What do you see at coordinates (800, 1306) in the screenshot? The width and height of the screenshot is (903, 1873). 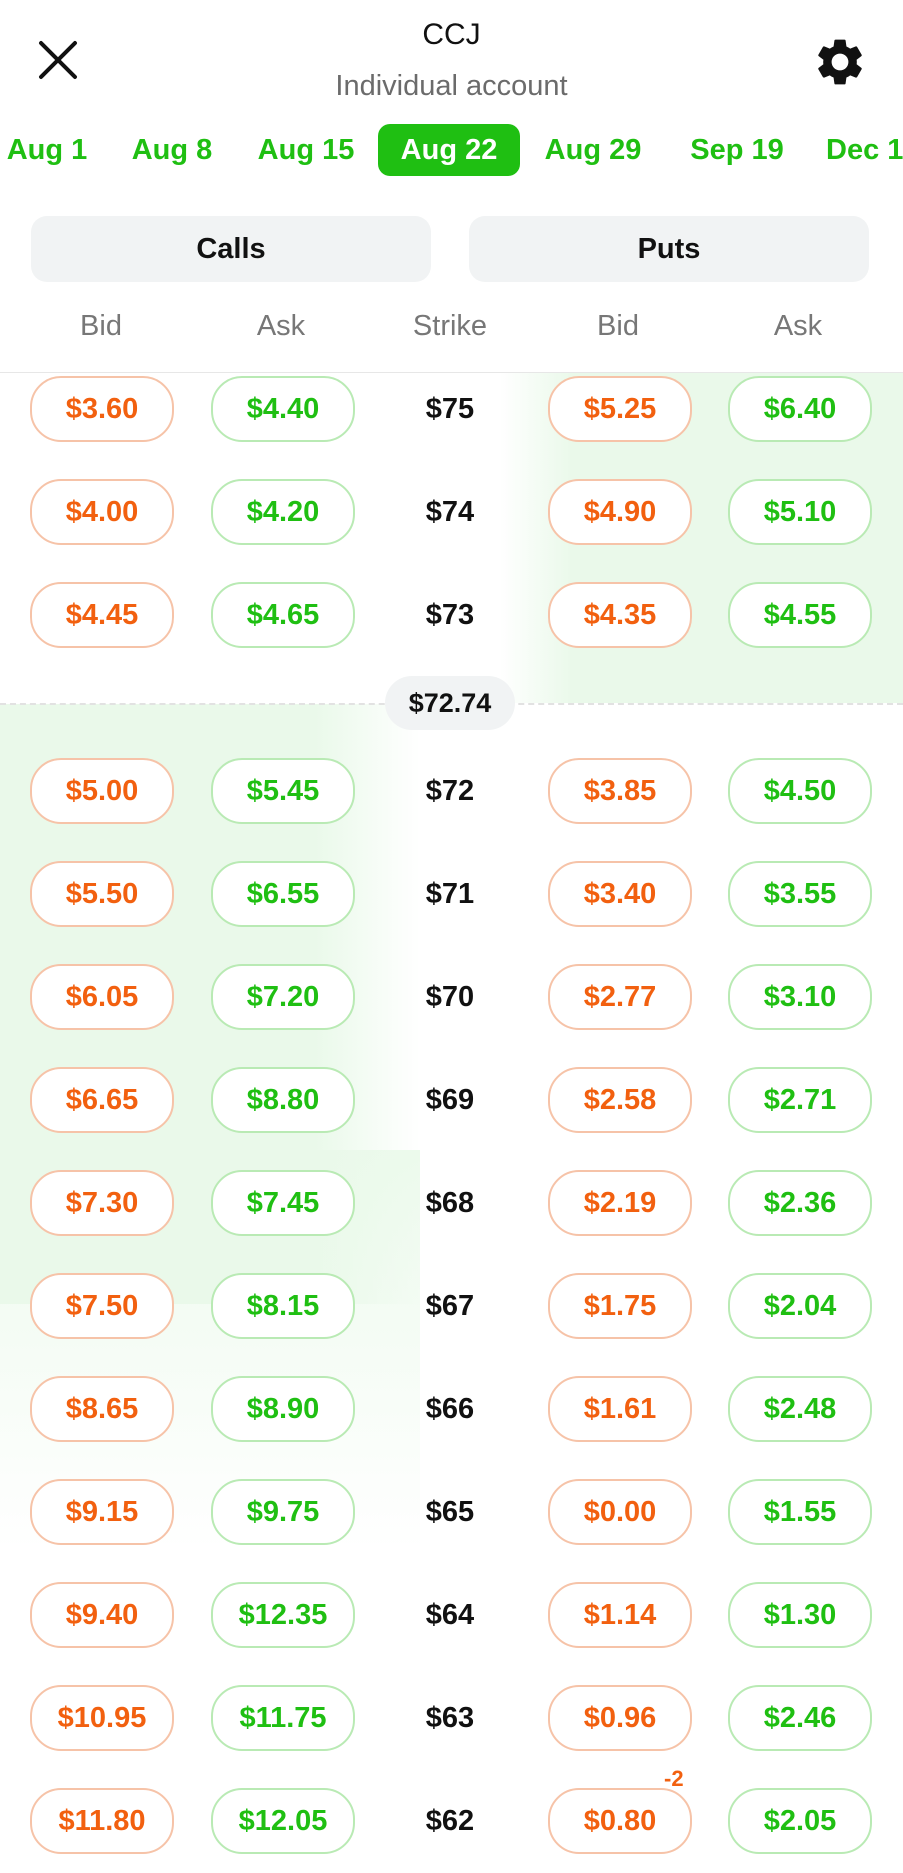 I see `put-ask-button: $2.04` at bounding box center [800, 1306].